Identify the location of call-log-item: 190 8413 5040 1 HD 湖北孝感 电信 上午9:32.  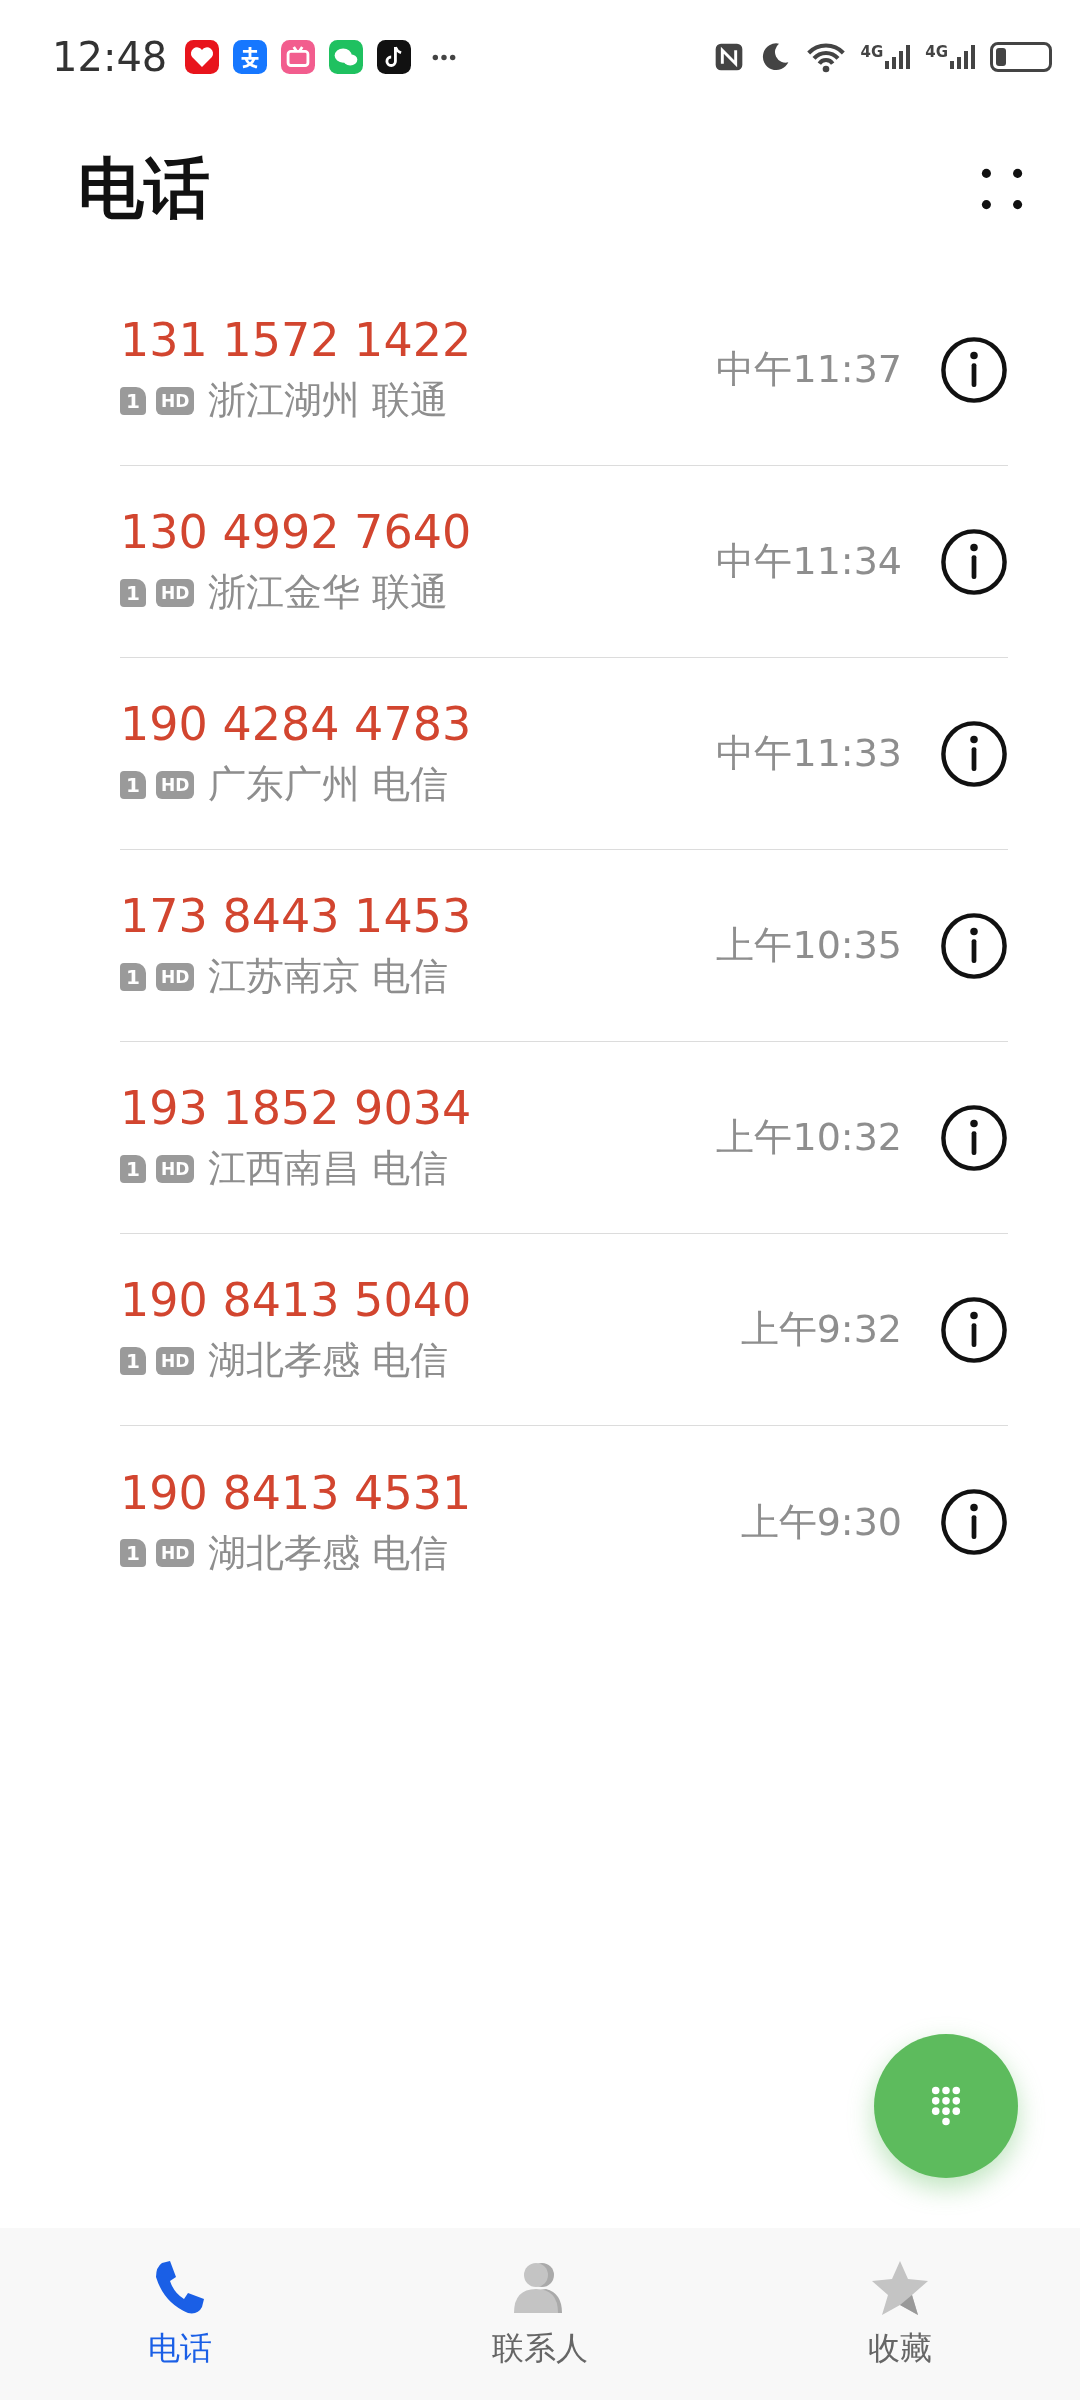
(564, 1330).